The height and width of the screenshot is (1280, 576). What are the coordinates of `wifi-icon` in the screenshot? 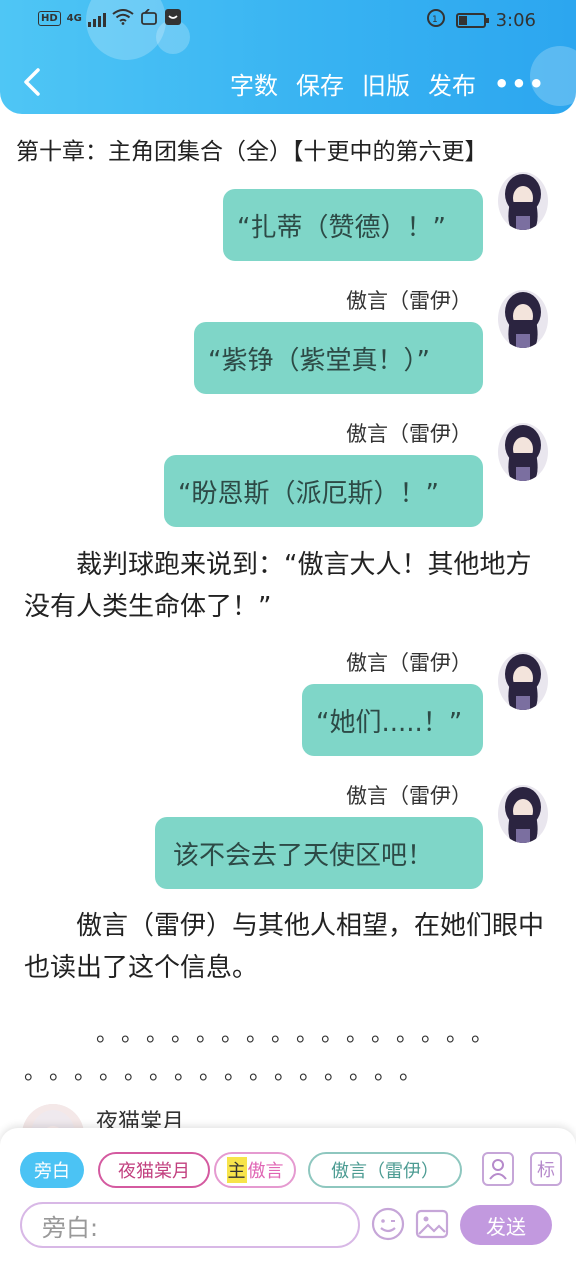 It's located at (123, 18).